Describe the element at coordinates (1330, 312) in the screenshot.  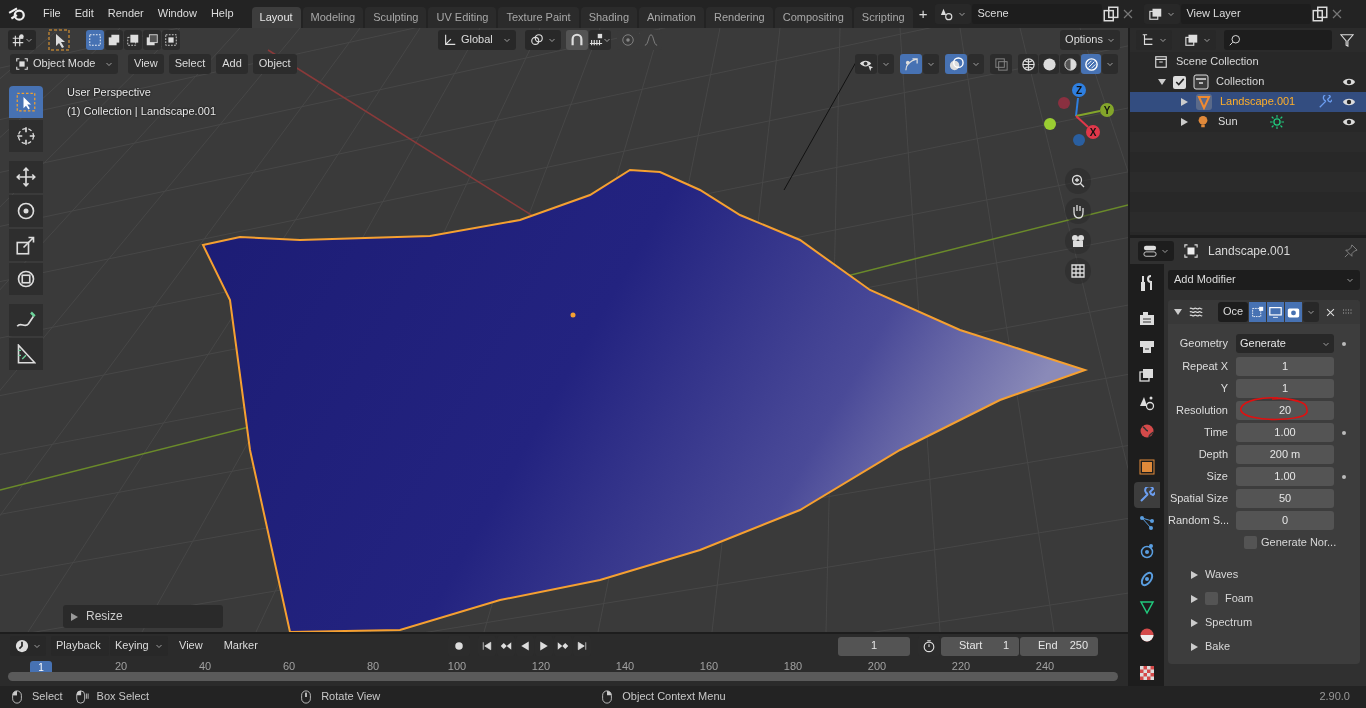
I see `close-icon` at that location.